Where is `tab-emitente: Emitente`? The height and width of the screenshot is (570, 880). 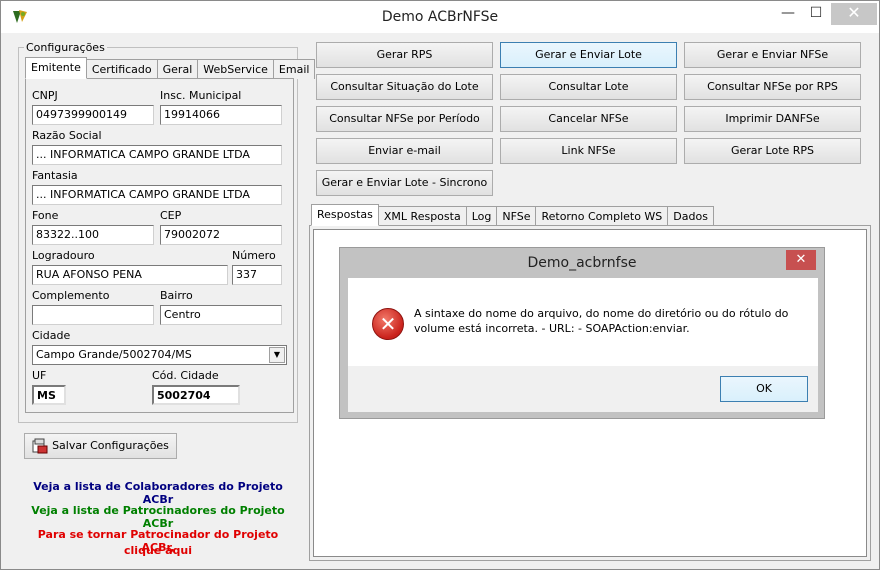
tab-emitente: Emitente is located at coordinates (56, 68).